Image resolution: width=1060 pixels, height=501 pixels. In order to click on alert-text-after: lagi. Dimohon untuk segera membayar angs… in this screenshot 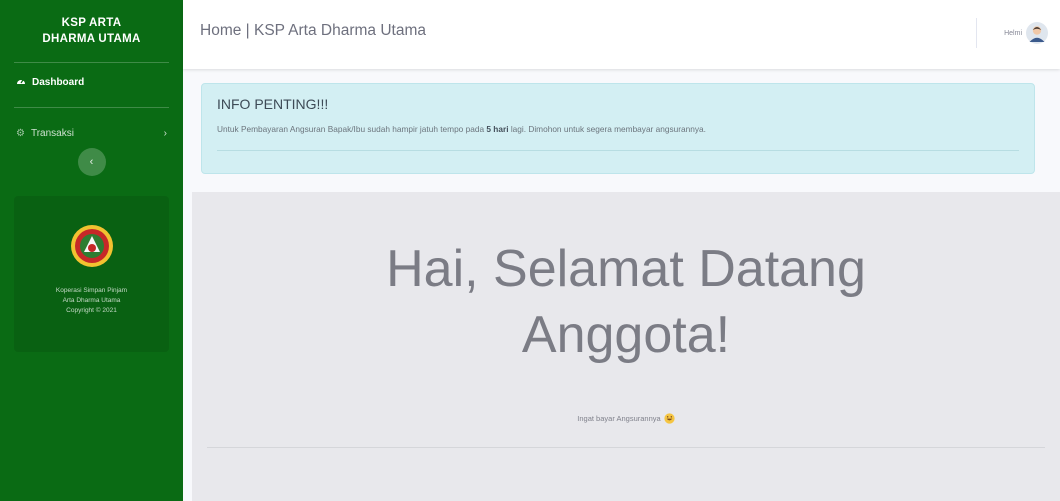, I will do `click(607, 129)`.